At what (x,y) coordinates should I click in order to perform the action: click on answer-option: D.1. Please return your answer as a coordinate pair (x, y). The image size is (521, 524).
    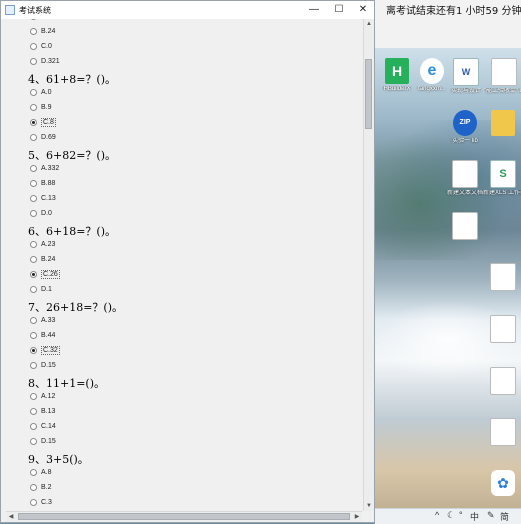
    Looking at the image, I should click on (41, 292).